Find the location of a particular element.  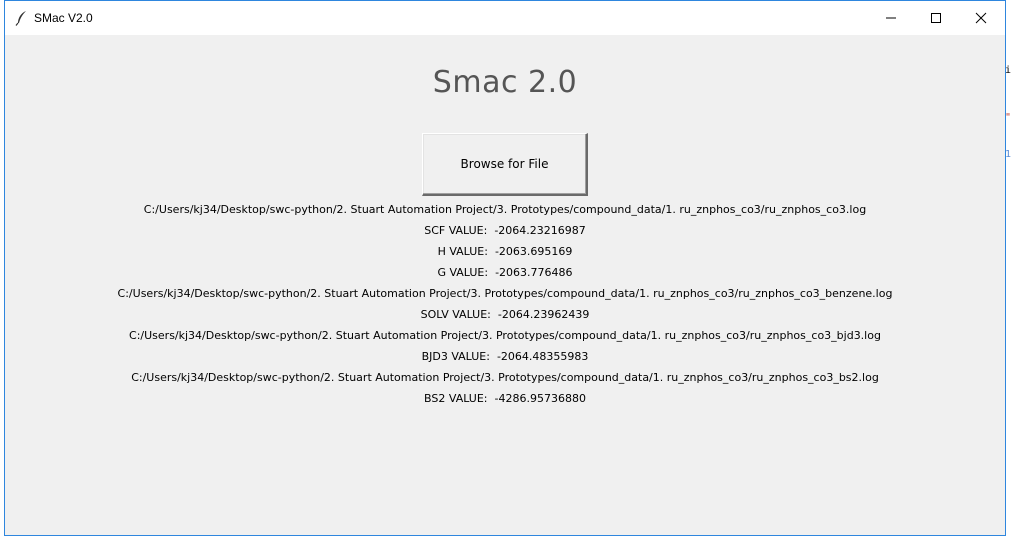

page-title: Smac 2.0 is located at coordinates (505, 82).